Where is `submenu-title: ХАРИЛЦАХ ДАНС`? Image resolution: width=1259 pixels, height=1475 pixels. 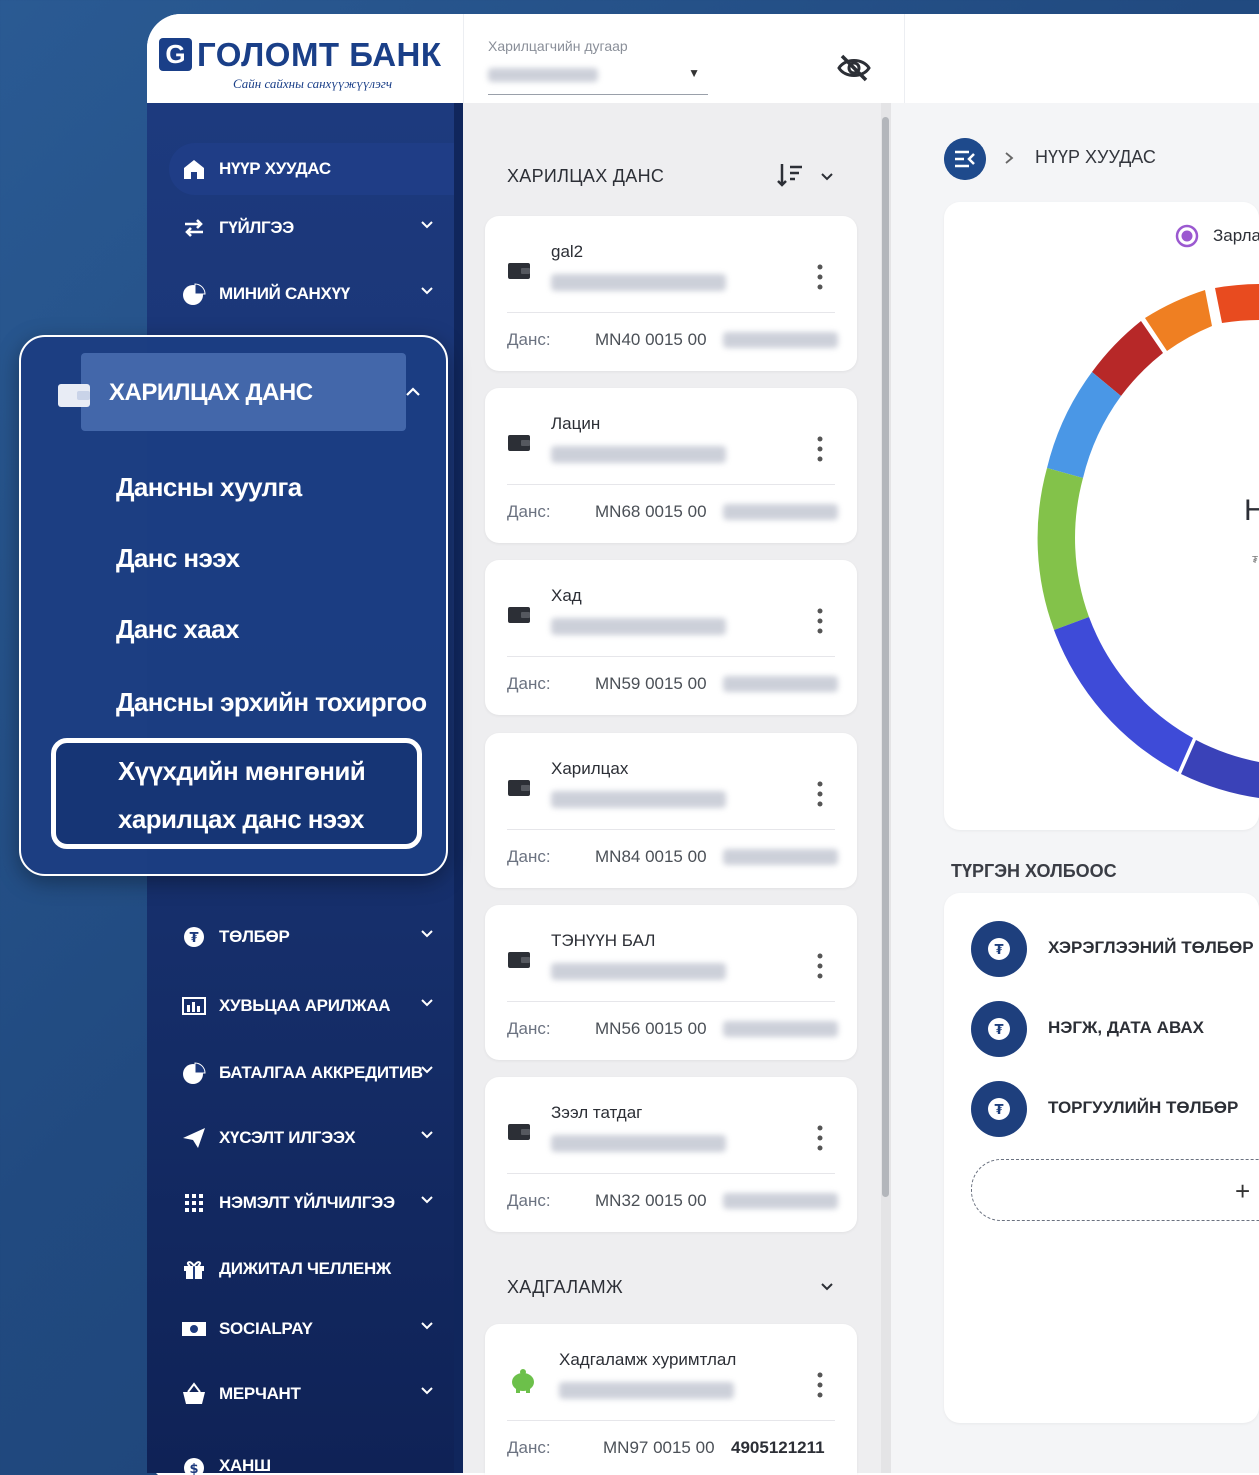 submenu-title: ХАРИЛЦАХ ДАНС is located at coordinates (211, 393).